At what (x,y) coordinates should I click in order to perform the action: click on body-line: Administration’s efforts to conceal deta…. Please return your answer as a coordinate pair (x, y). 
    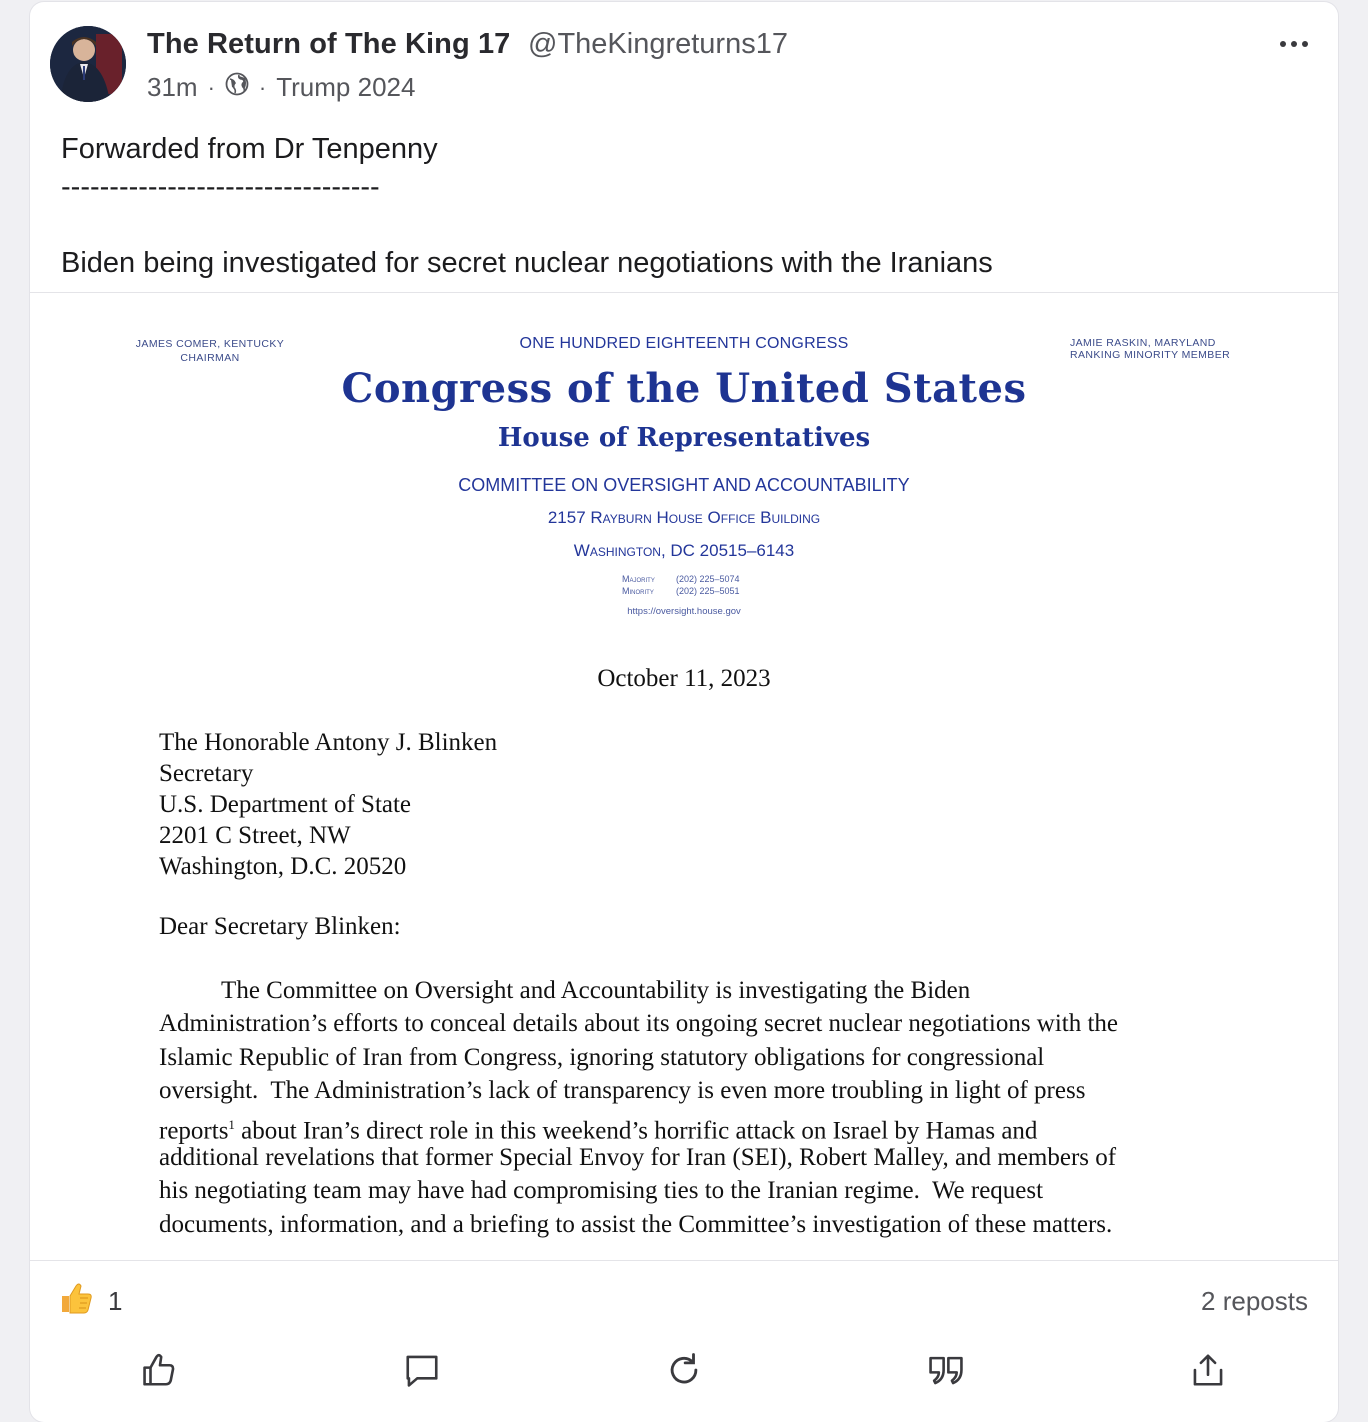
    Looking at the image, I should click on (639, 1024).